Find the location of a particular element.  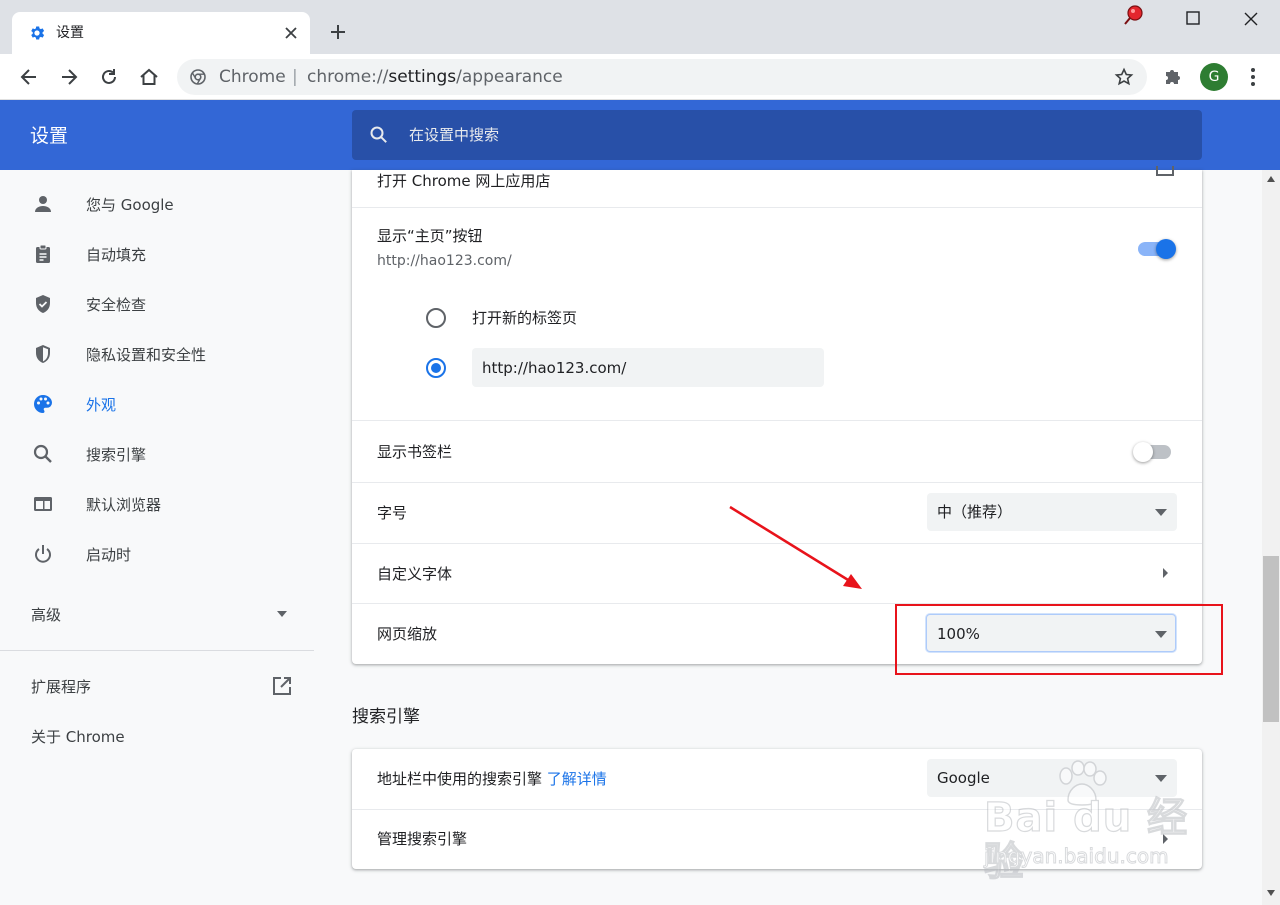

search-engine-row-label: 地址栏中使用的搜索引擎 了解详情 is located at coordinates (492, 779).